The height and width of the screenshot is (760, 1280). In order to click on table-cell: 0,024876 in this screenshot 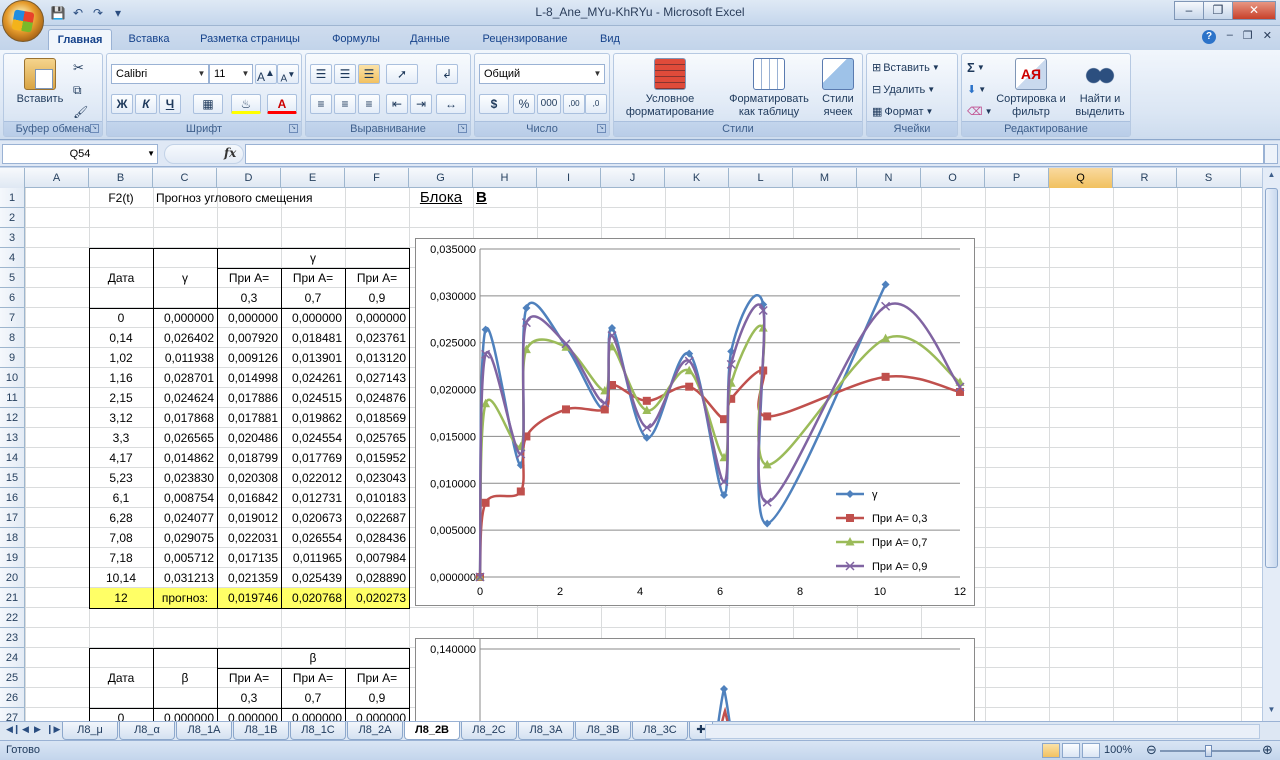, I will do `click(377, 398)`.